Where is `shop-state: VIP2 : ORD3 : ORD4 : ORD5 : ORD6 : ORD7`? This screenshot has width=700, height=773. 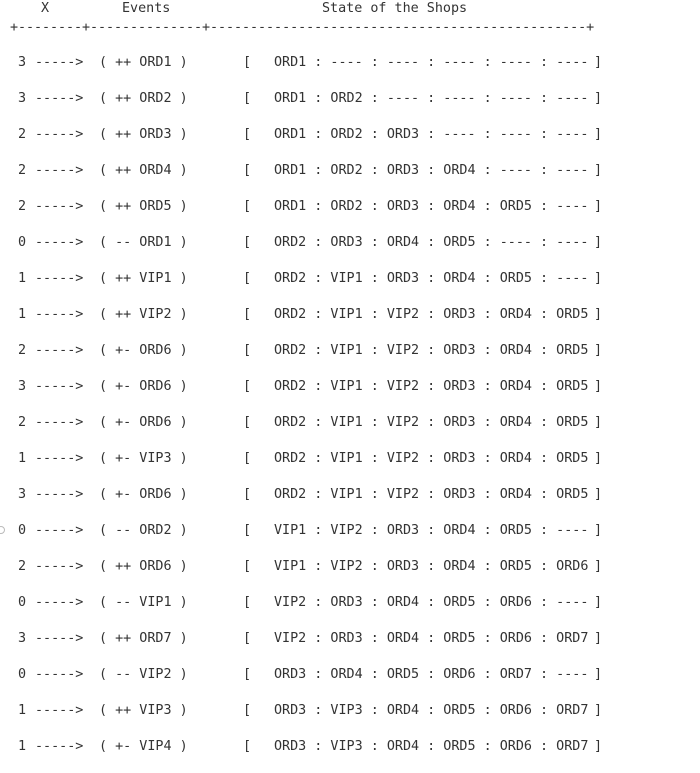 shop-state: VIP2 : ORD3 : ORD4 : ORD5 : ORD6 : ORD7 is located at coordinates (431, 638).